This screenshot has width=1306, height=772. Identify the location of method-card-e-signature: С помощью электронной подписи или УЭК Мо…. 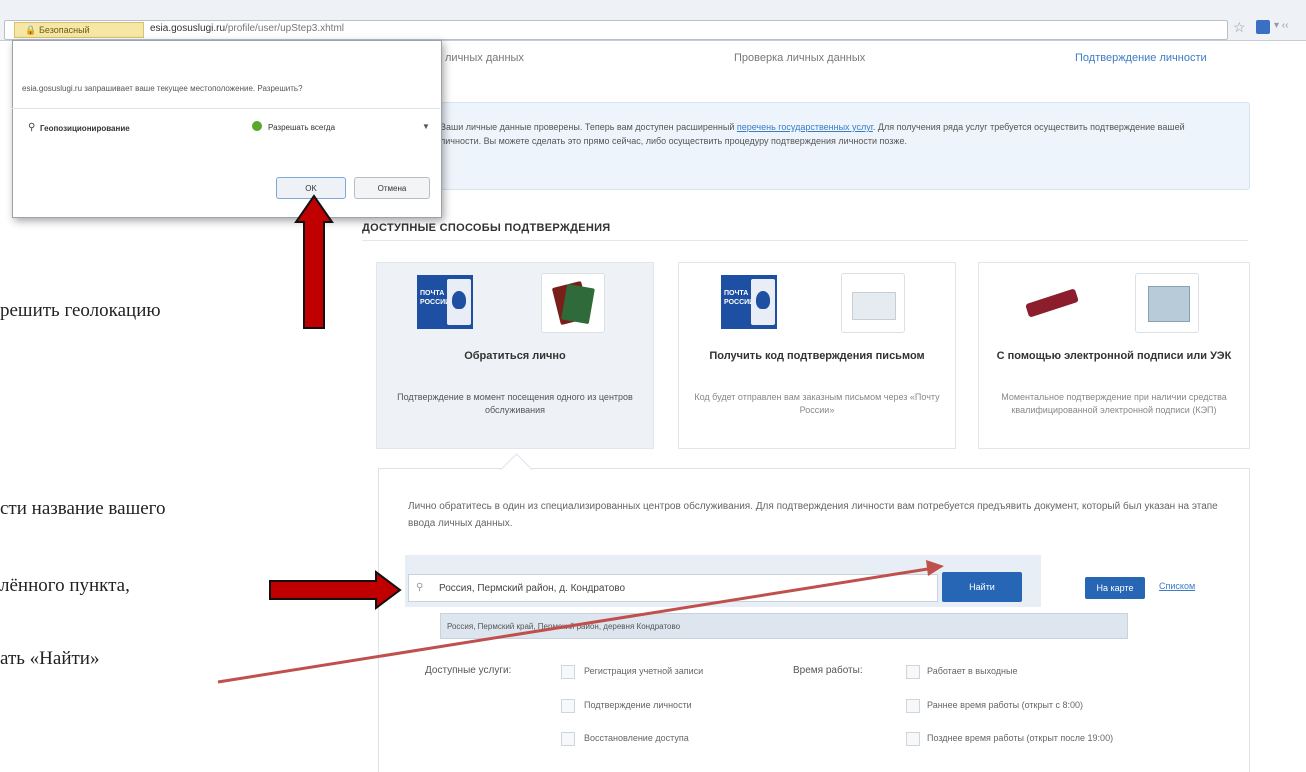
(1114, 355).